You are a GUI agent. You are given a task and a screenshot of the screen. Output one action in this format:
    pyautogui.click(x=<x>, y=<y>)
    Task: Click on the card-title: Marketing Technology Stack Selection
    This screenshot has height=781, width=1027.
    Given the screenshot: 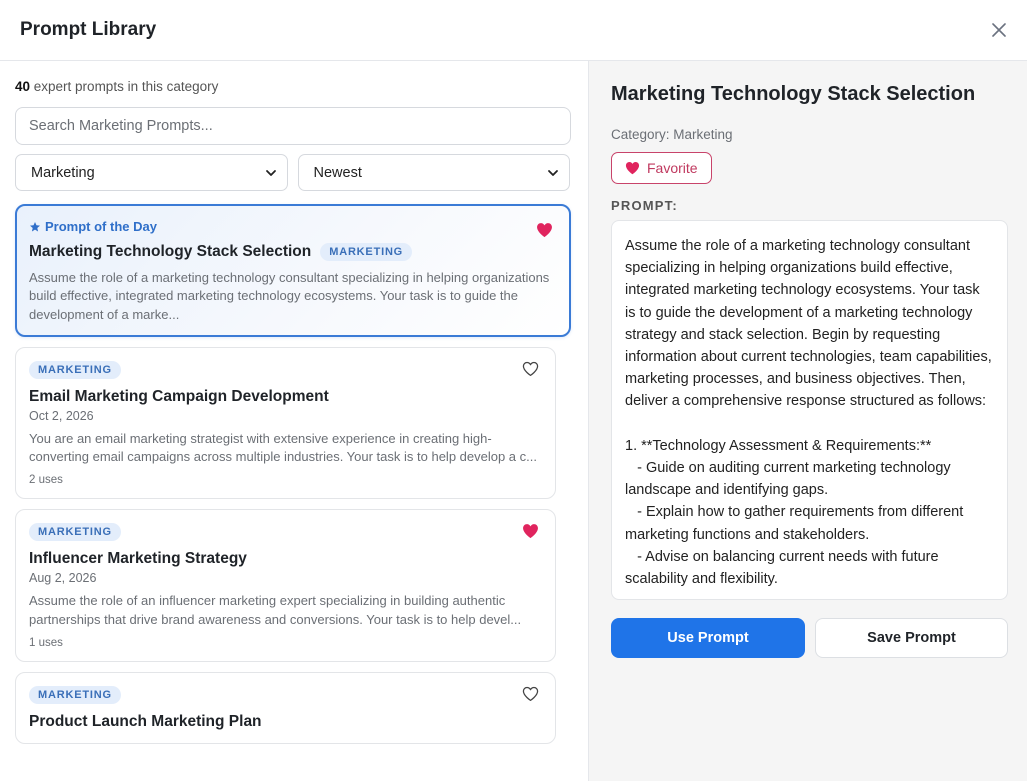 What is the action you would take?
    pyautogui.click(x=170, y=251)
    